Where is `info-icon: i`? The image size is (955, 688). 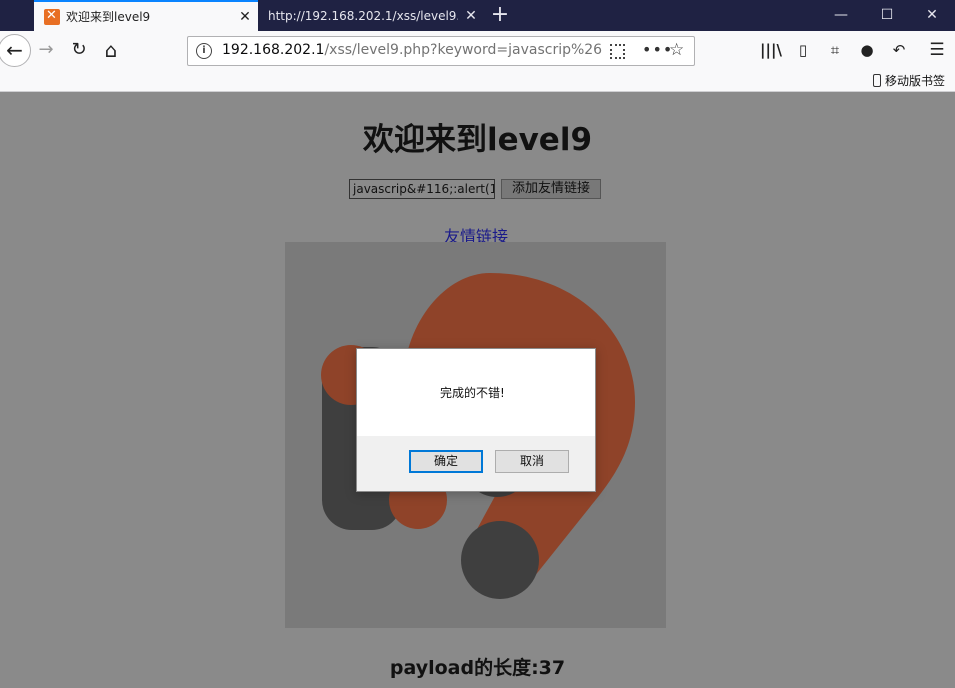 info-icon: i is located at coordinates (204, 51).